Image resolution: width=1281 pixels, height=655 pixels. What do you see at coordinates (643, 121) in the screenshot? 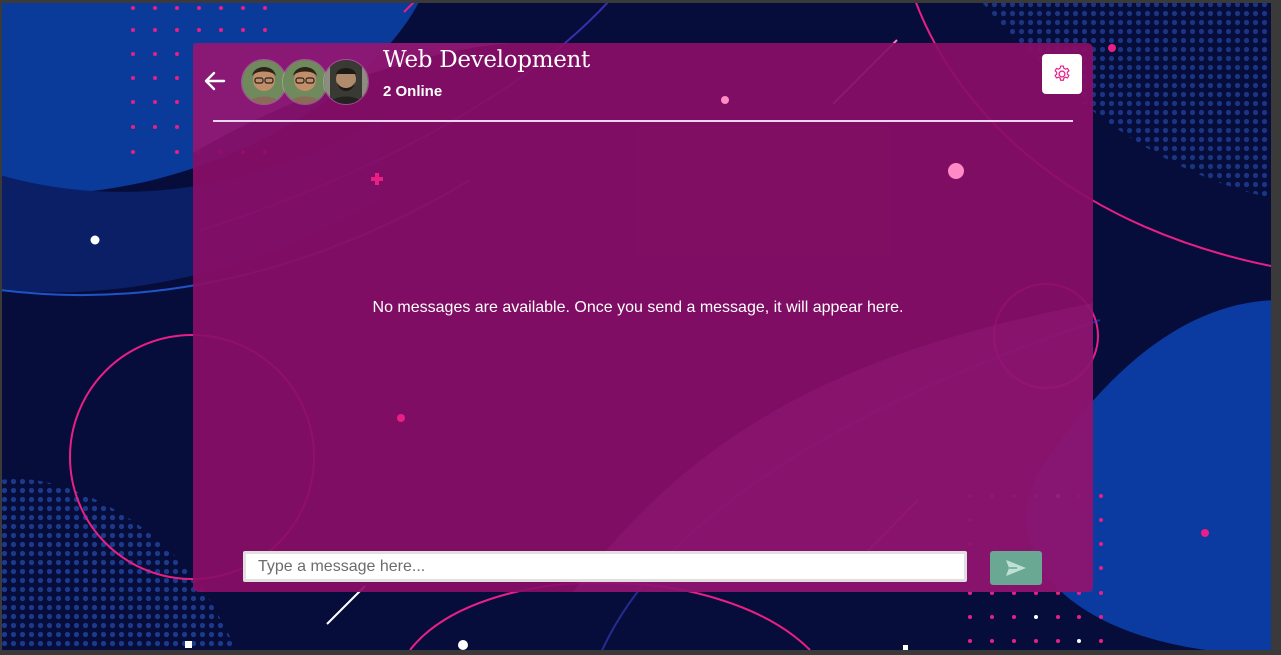
I see `header-divider` at bounding box center [643, 121].